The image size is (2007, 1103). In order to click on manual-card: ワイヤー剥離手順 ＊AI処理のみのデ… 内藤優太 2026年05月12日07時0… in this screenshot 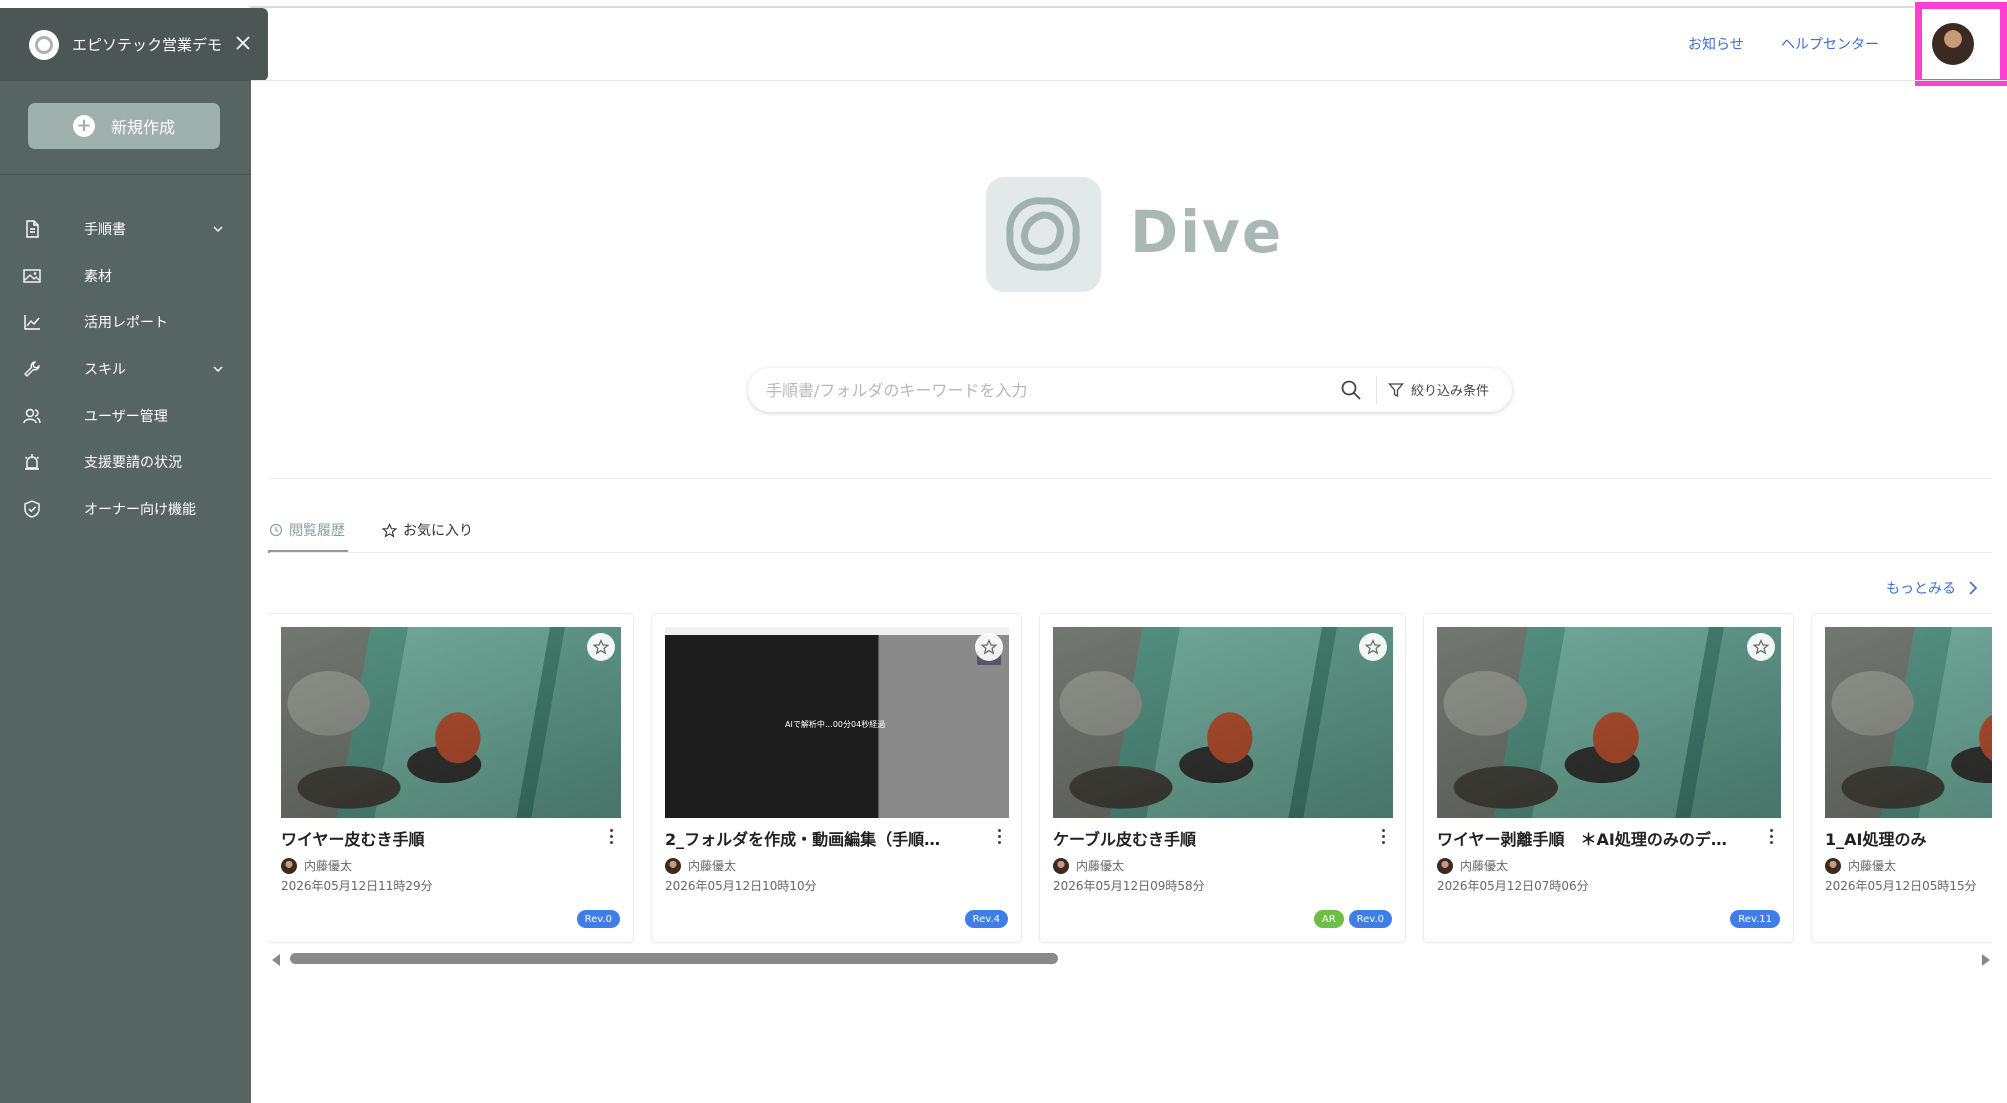, I will do `click(1608, 778)`.